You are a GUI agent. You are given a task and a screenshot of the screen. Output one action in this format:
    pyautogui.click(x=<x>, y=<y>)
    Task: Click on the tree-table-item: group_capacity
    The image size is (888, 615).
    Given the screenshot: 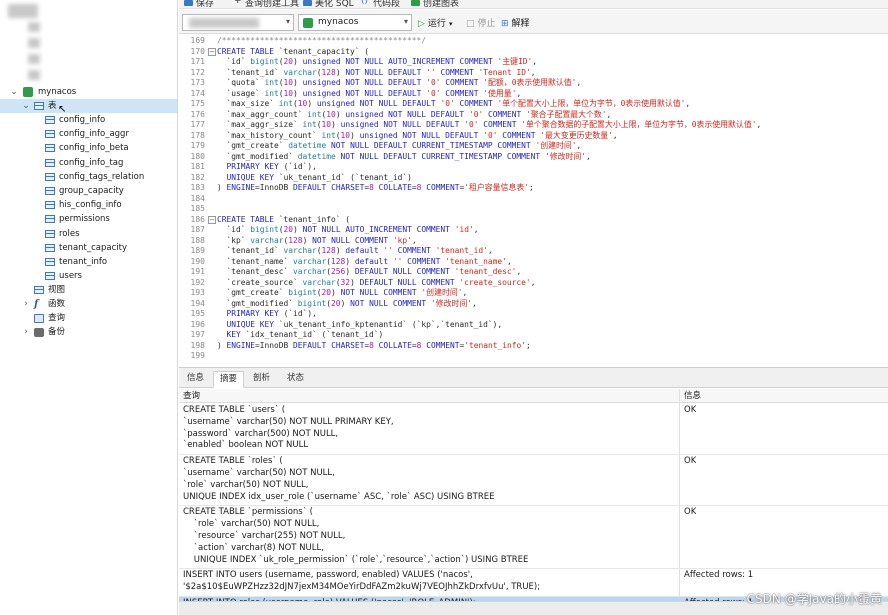 What is the action you would take?
    pyautogui.click(x=88, y=191)
    